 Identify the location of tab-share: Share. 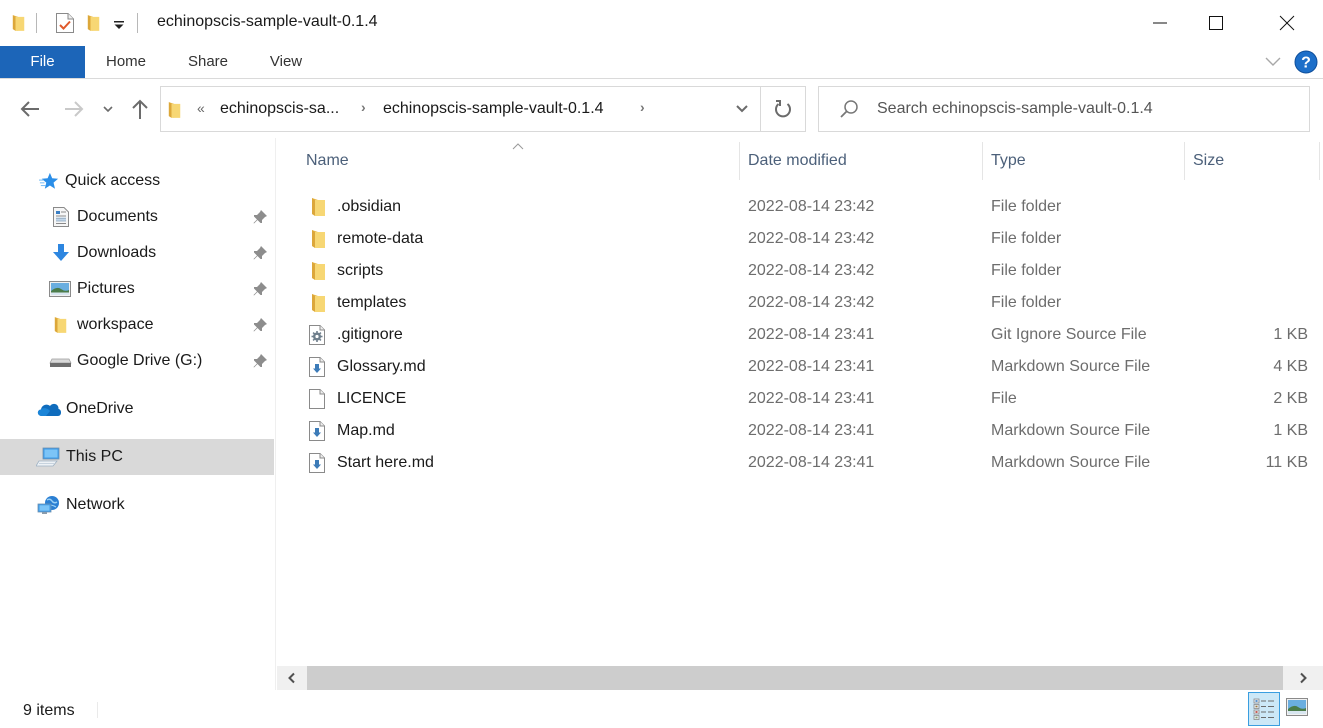
(208, 62).